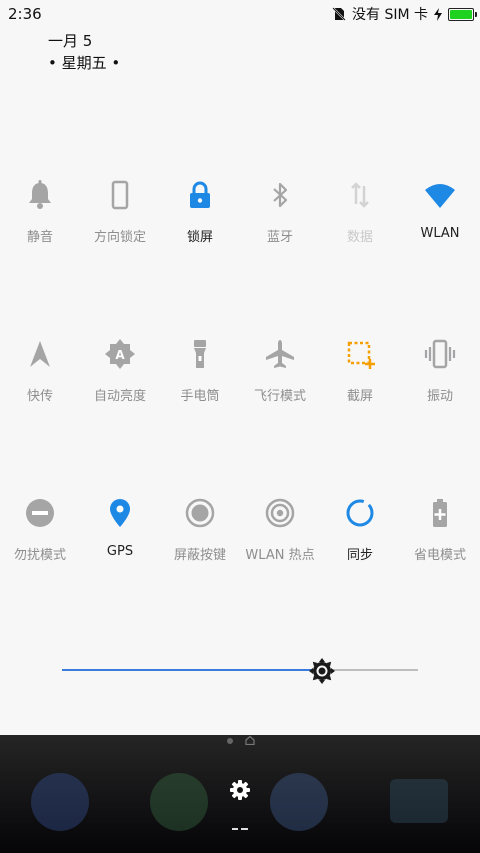  I want to click on tile-fast-transfer: 快传, so click(40, 370).